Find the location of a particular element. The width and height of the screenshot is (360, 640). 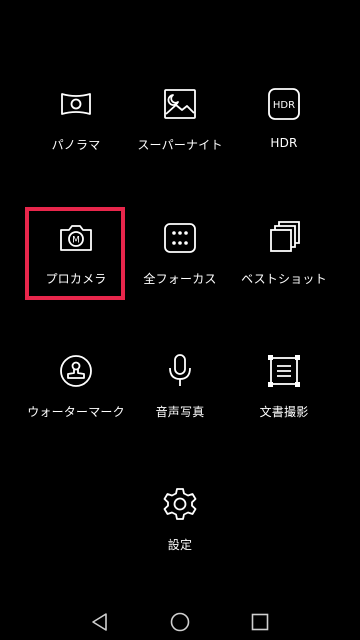

super-night-icon is located at coordinates (180, 104).